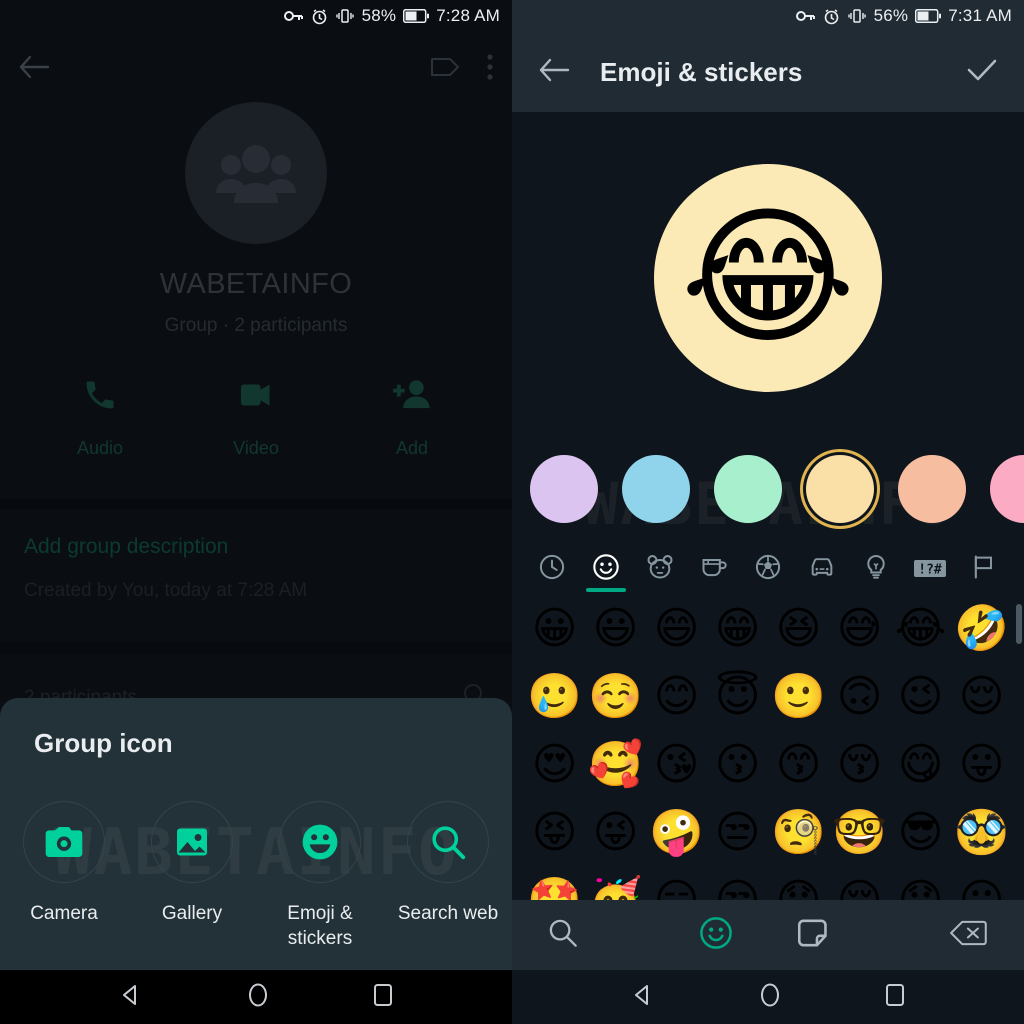  Describe the element at coordinates (876, 572) in the screenshot. I see `tab-objects` at that location.